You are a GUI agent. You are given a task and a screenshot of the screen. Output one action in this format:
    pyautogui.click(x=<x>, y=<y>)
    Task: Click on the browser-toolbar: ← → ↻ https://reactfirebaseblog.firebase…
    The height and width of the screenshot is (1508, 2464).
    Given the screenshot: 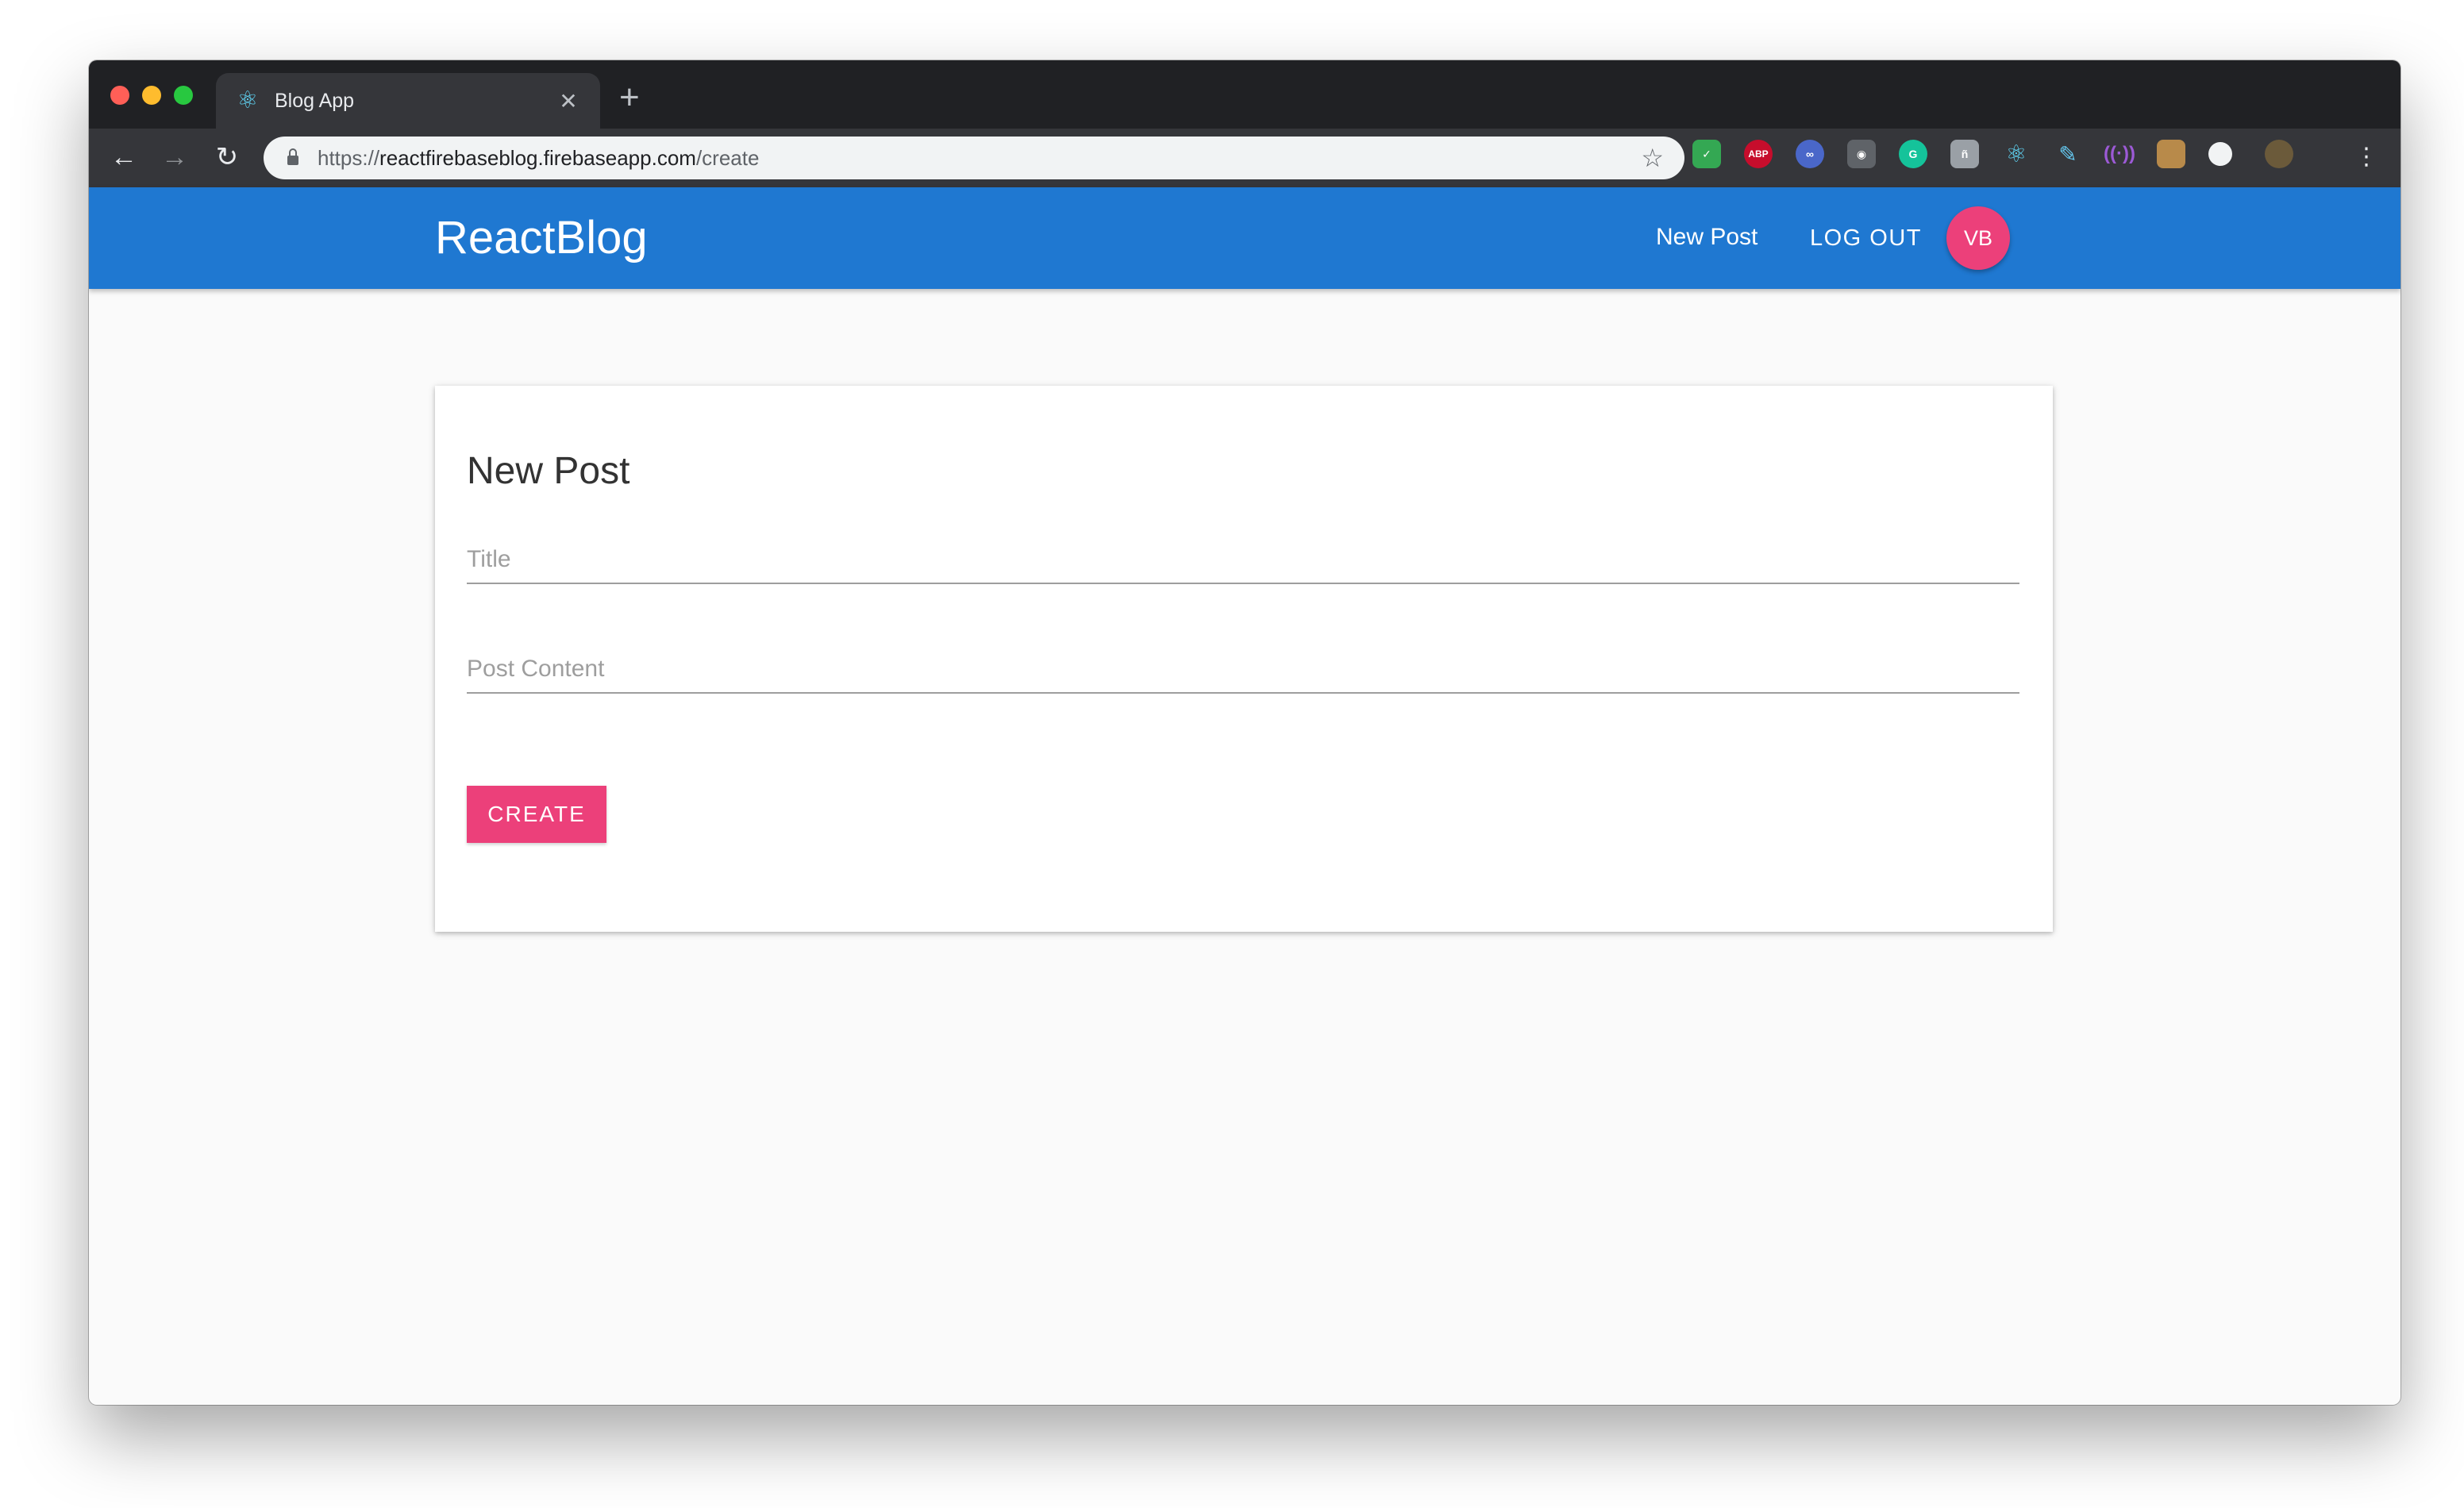 What is the action you would take?
    pyautogui.click(x=1244, y=158)
    